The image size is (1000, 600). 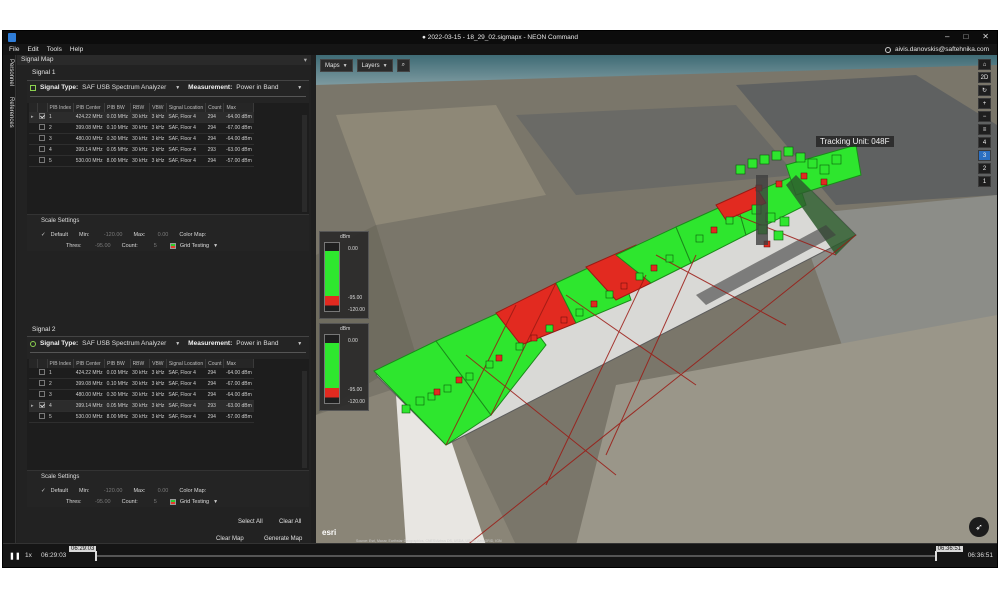 I want to click on close-button: ✕, so click(x=985, y=36).